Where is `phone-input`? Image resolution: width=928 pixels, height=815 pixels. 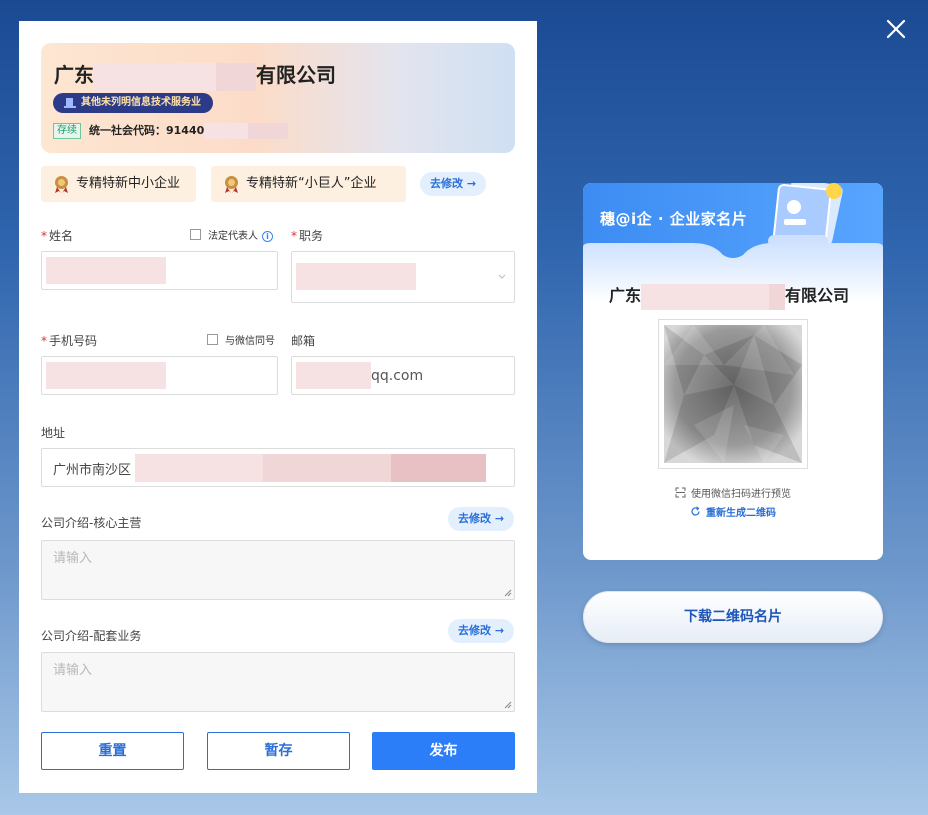 phone-input is located at coordinates (159, 375).